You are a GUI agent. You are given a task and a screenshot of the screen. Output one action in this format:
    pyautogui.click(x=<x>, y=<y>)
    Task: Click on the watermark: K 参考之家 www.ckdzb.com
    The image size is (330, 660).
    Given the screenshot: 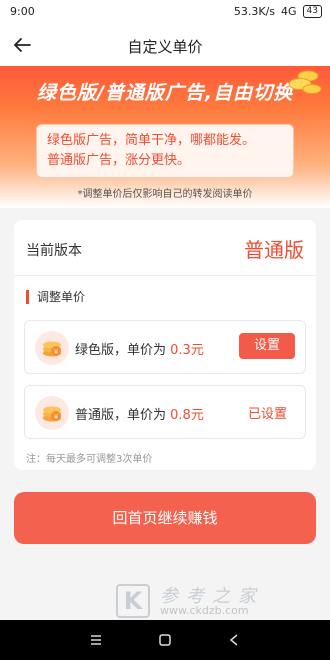 What is the action you would take?
    pyautogui.click(x=223, y=602)
    